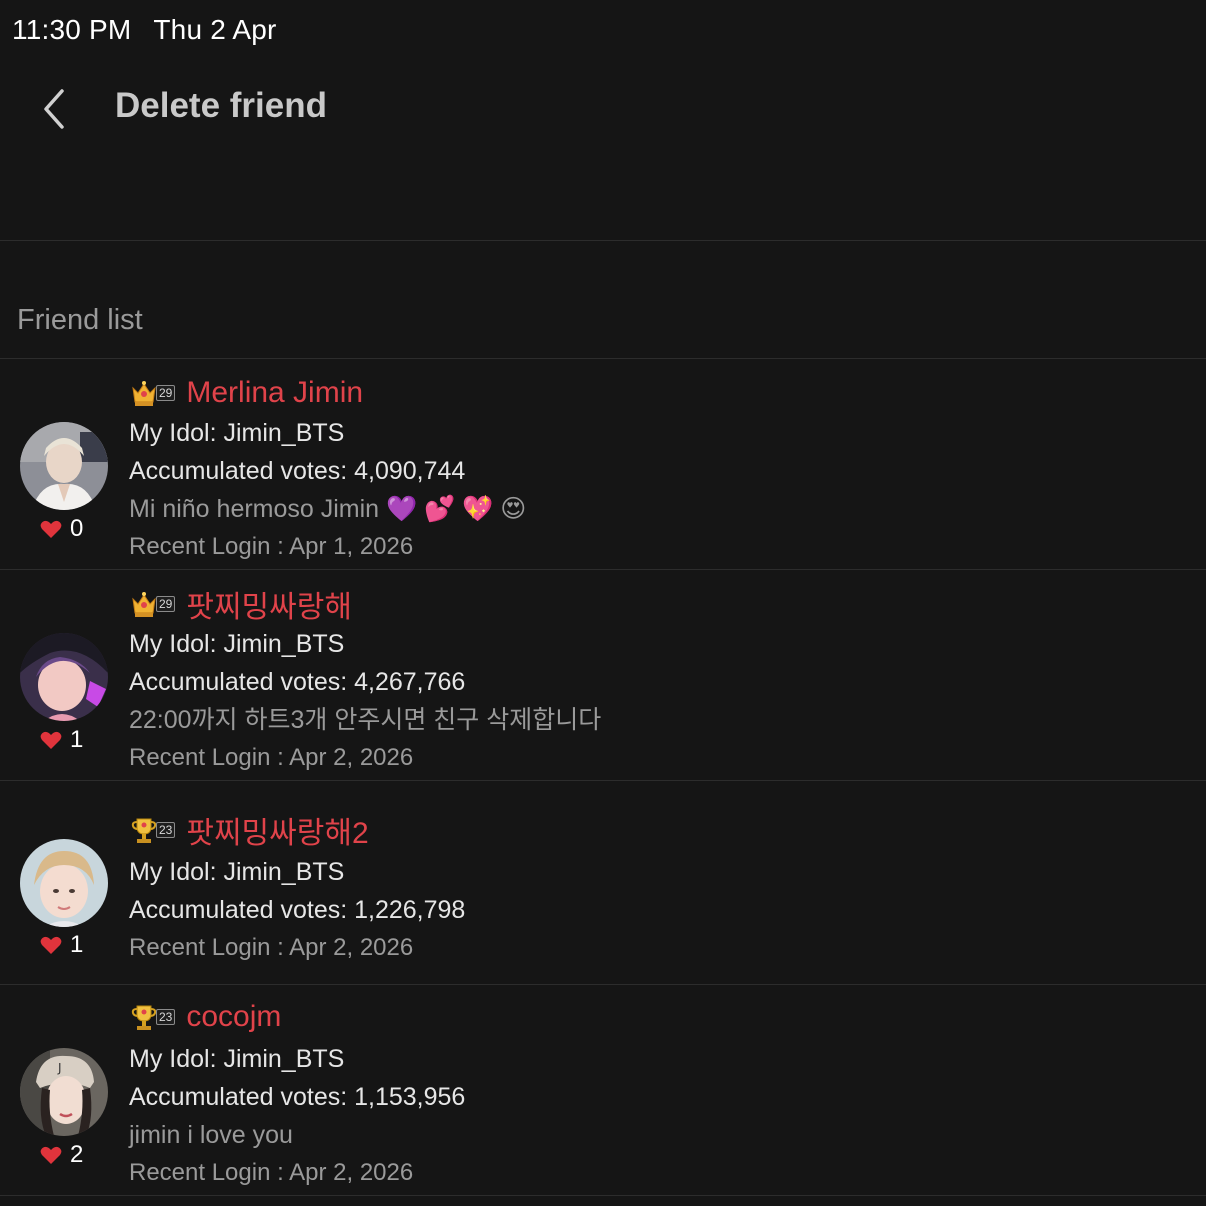 The width and height of the screenshot is (1206, 1206). Describe the element at coordinates (211, 1135) in the screenshot. I see `status-message: jimin i love you` at that location.